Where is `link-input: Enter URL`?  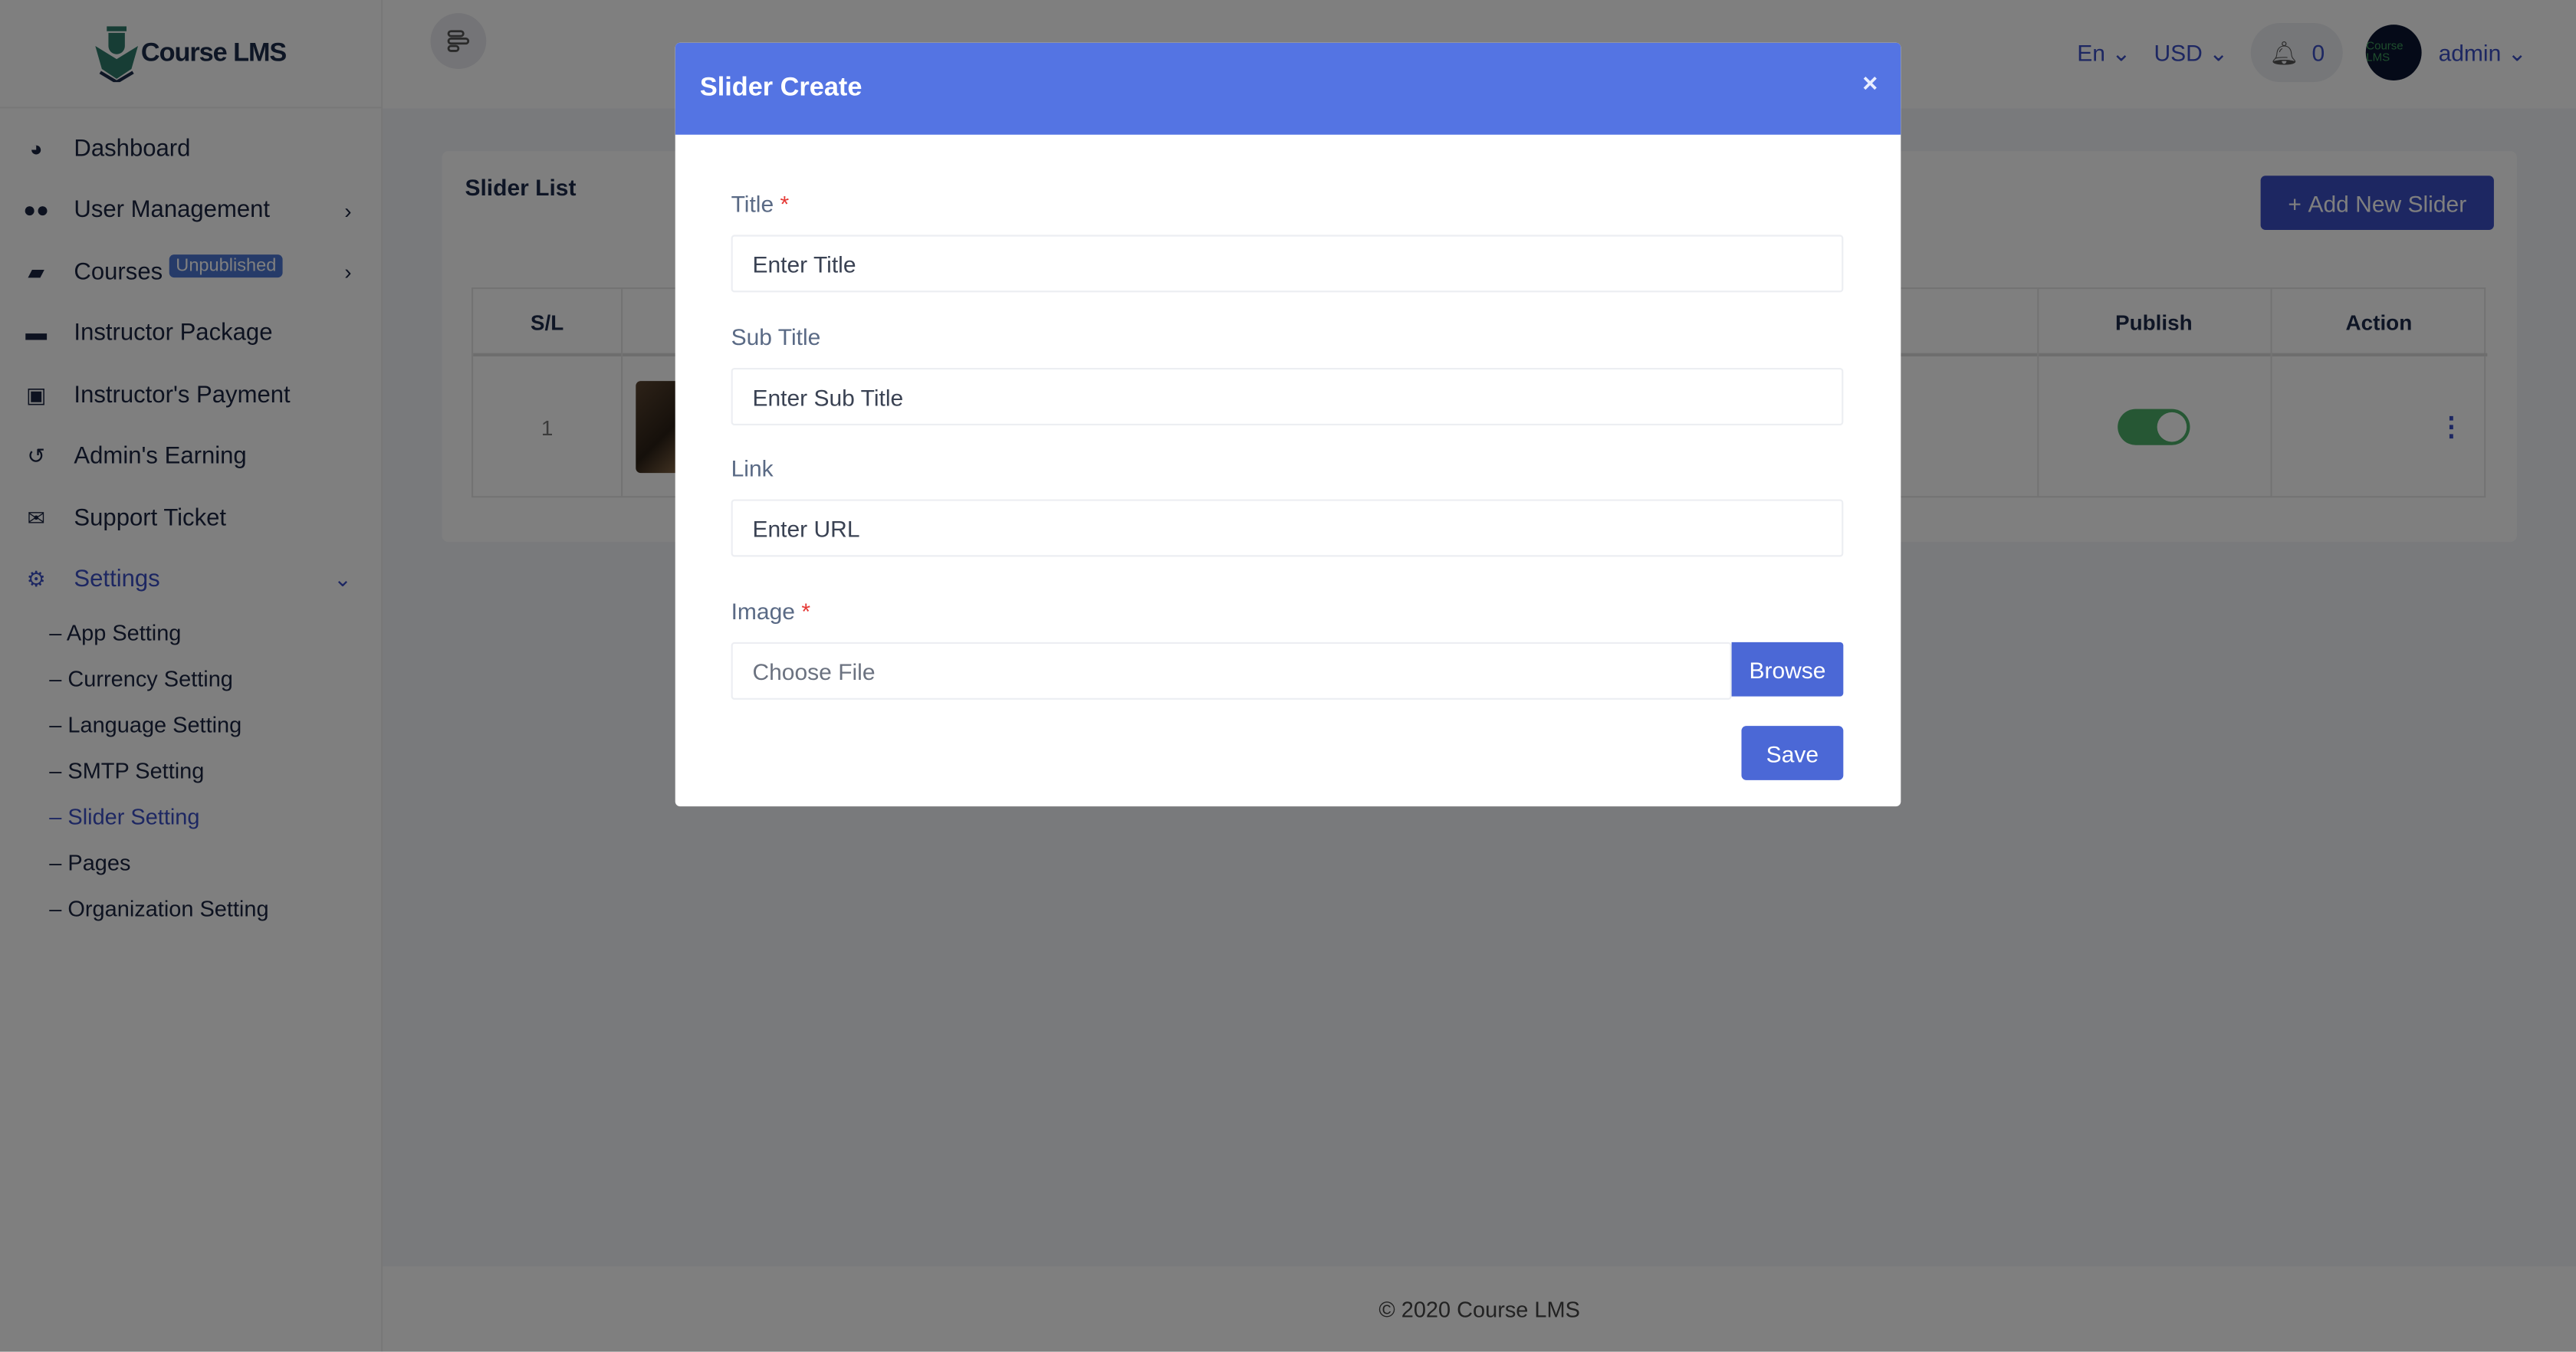 link-input: Enter URL is located at coordinates (1287, 528).